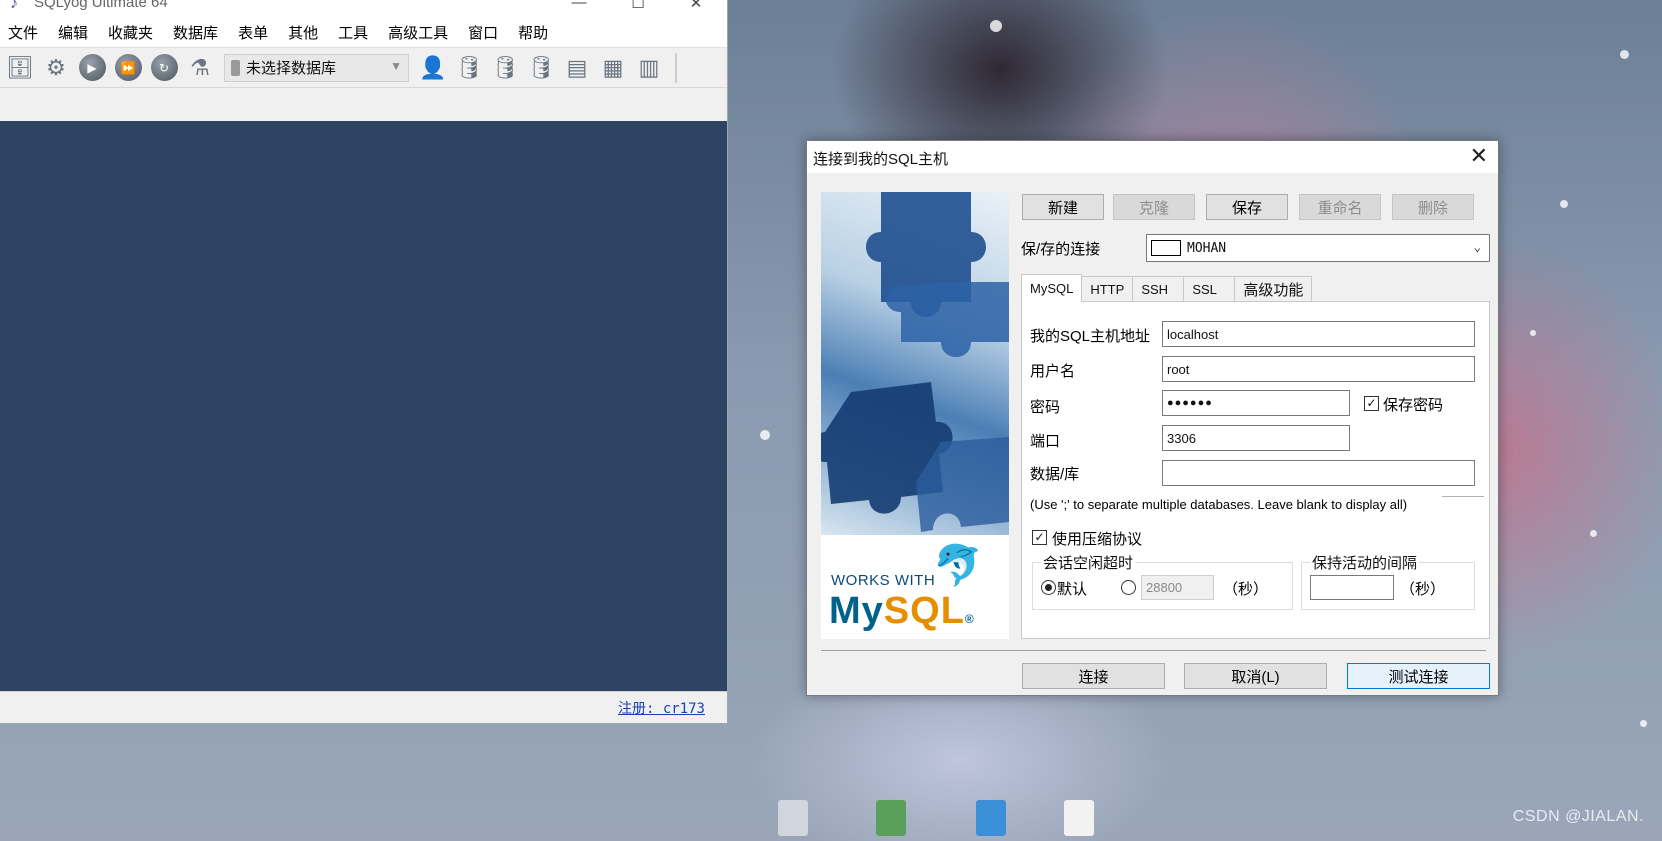 This screenshot has height=841, width=1662. Describe the element at coordinates (1079, 818) in the screenshot. I see `desktop-document-icon` at that location.